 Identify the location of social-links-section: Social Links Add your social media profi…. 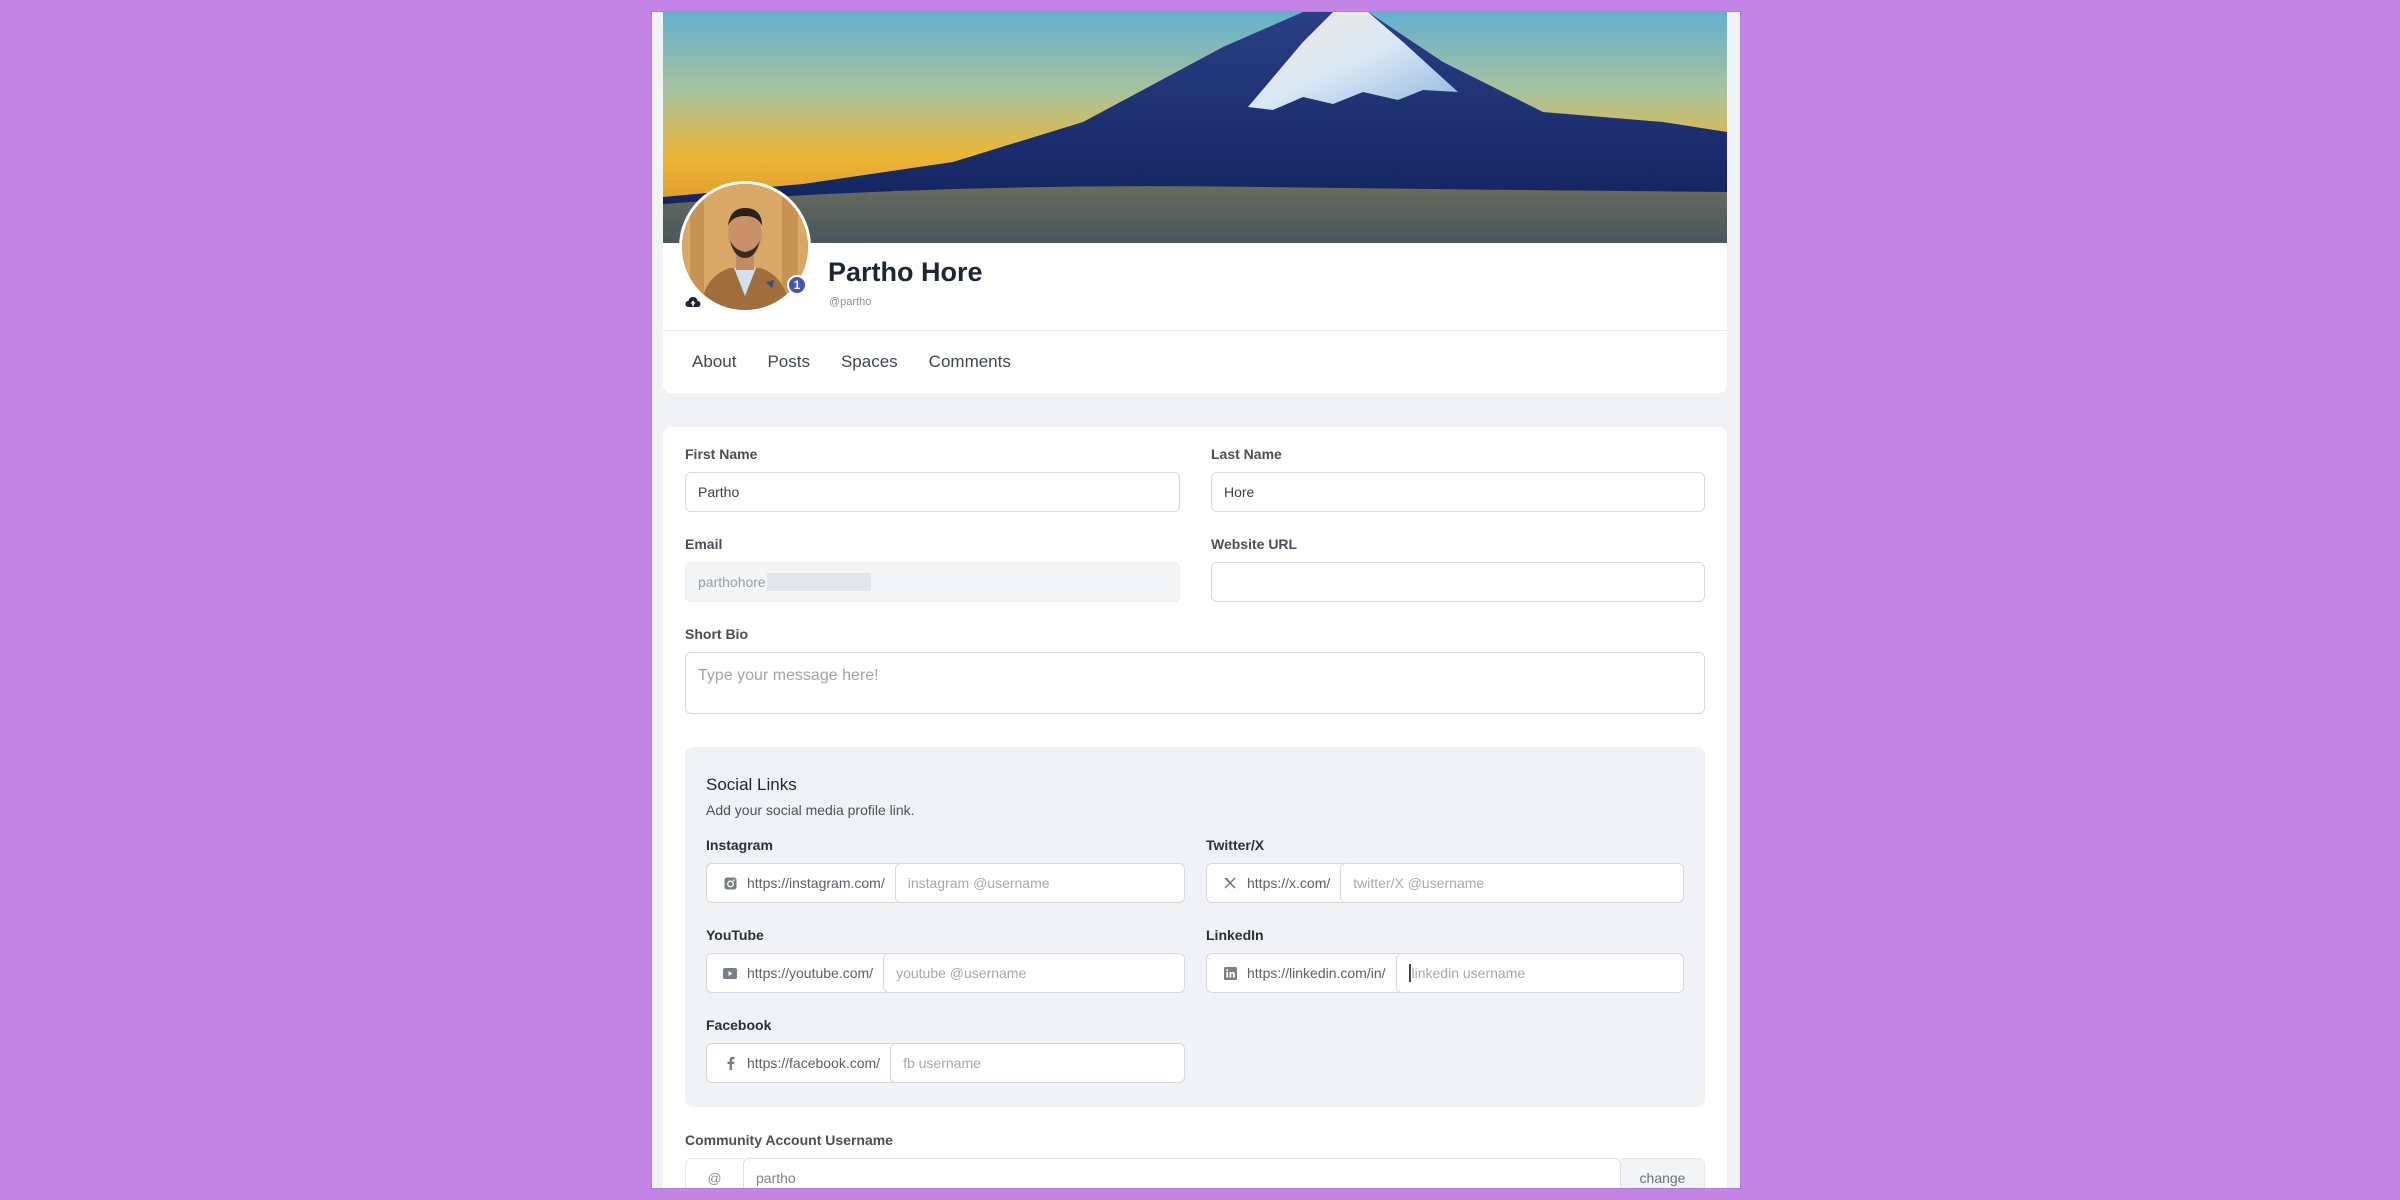
(1195, 927).